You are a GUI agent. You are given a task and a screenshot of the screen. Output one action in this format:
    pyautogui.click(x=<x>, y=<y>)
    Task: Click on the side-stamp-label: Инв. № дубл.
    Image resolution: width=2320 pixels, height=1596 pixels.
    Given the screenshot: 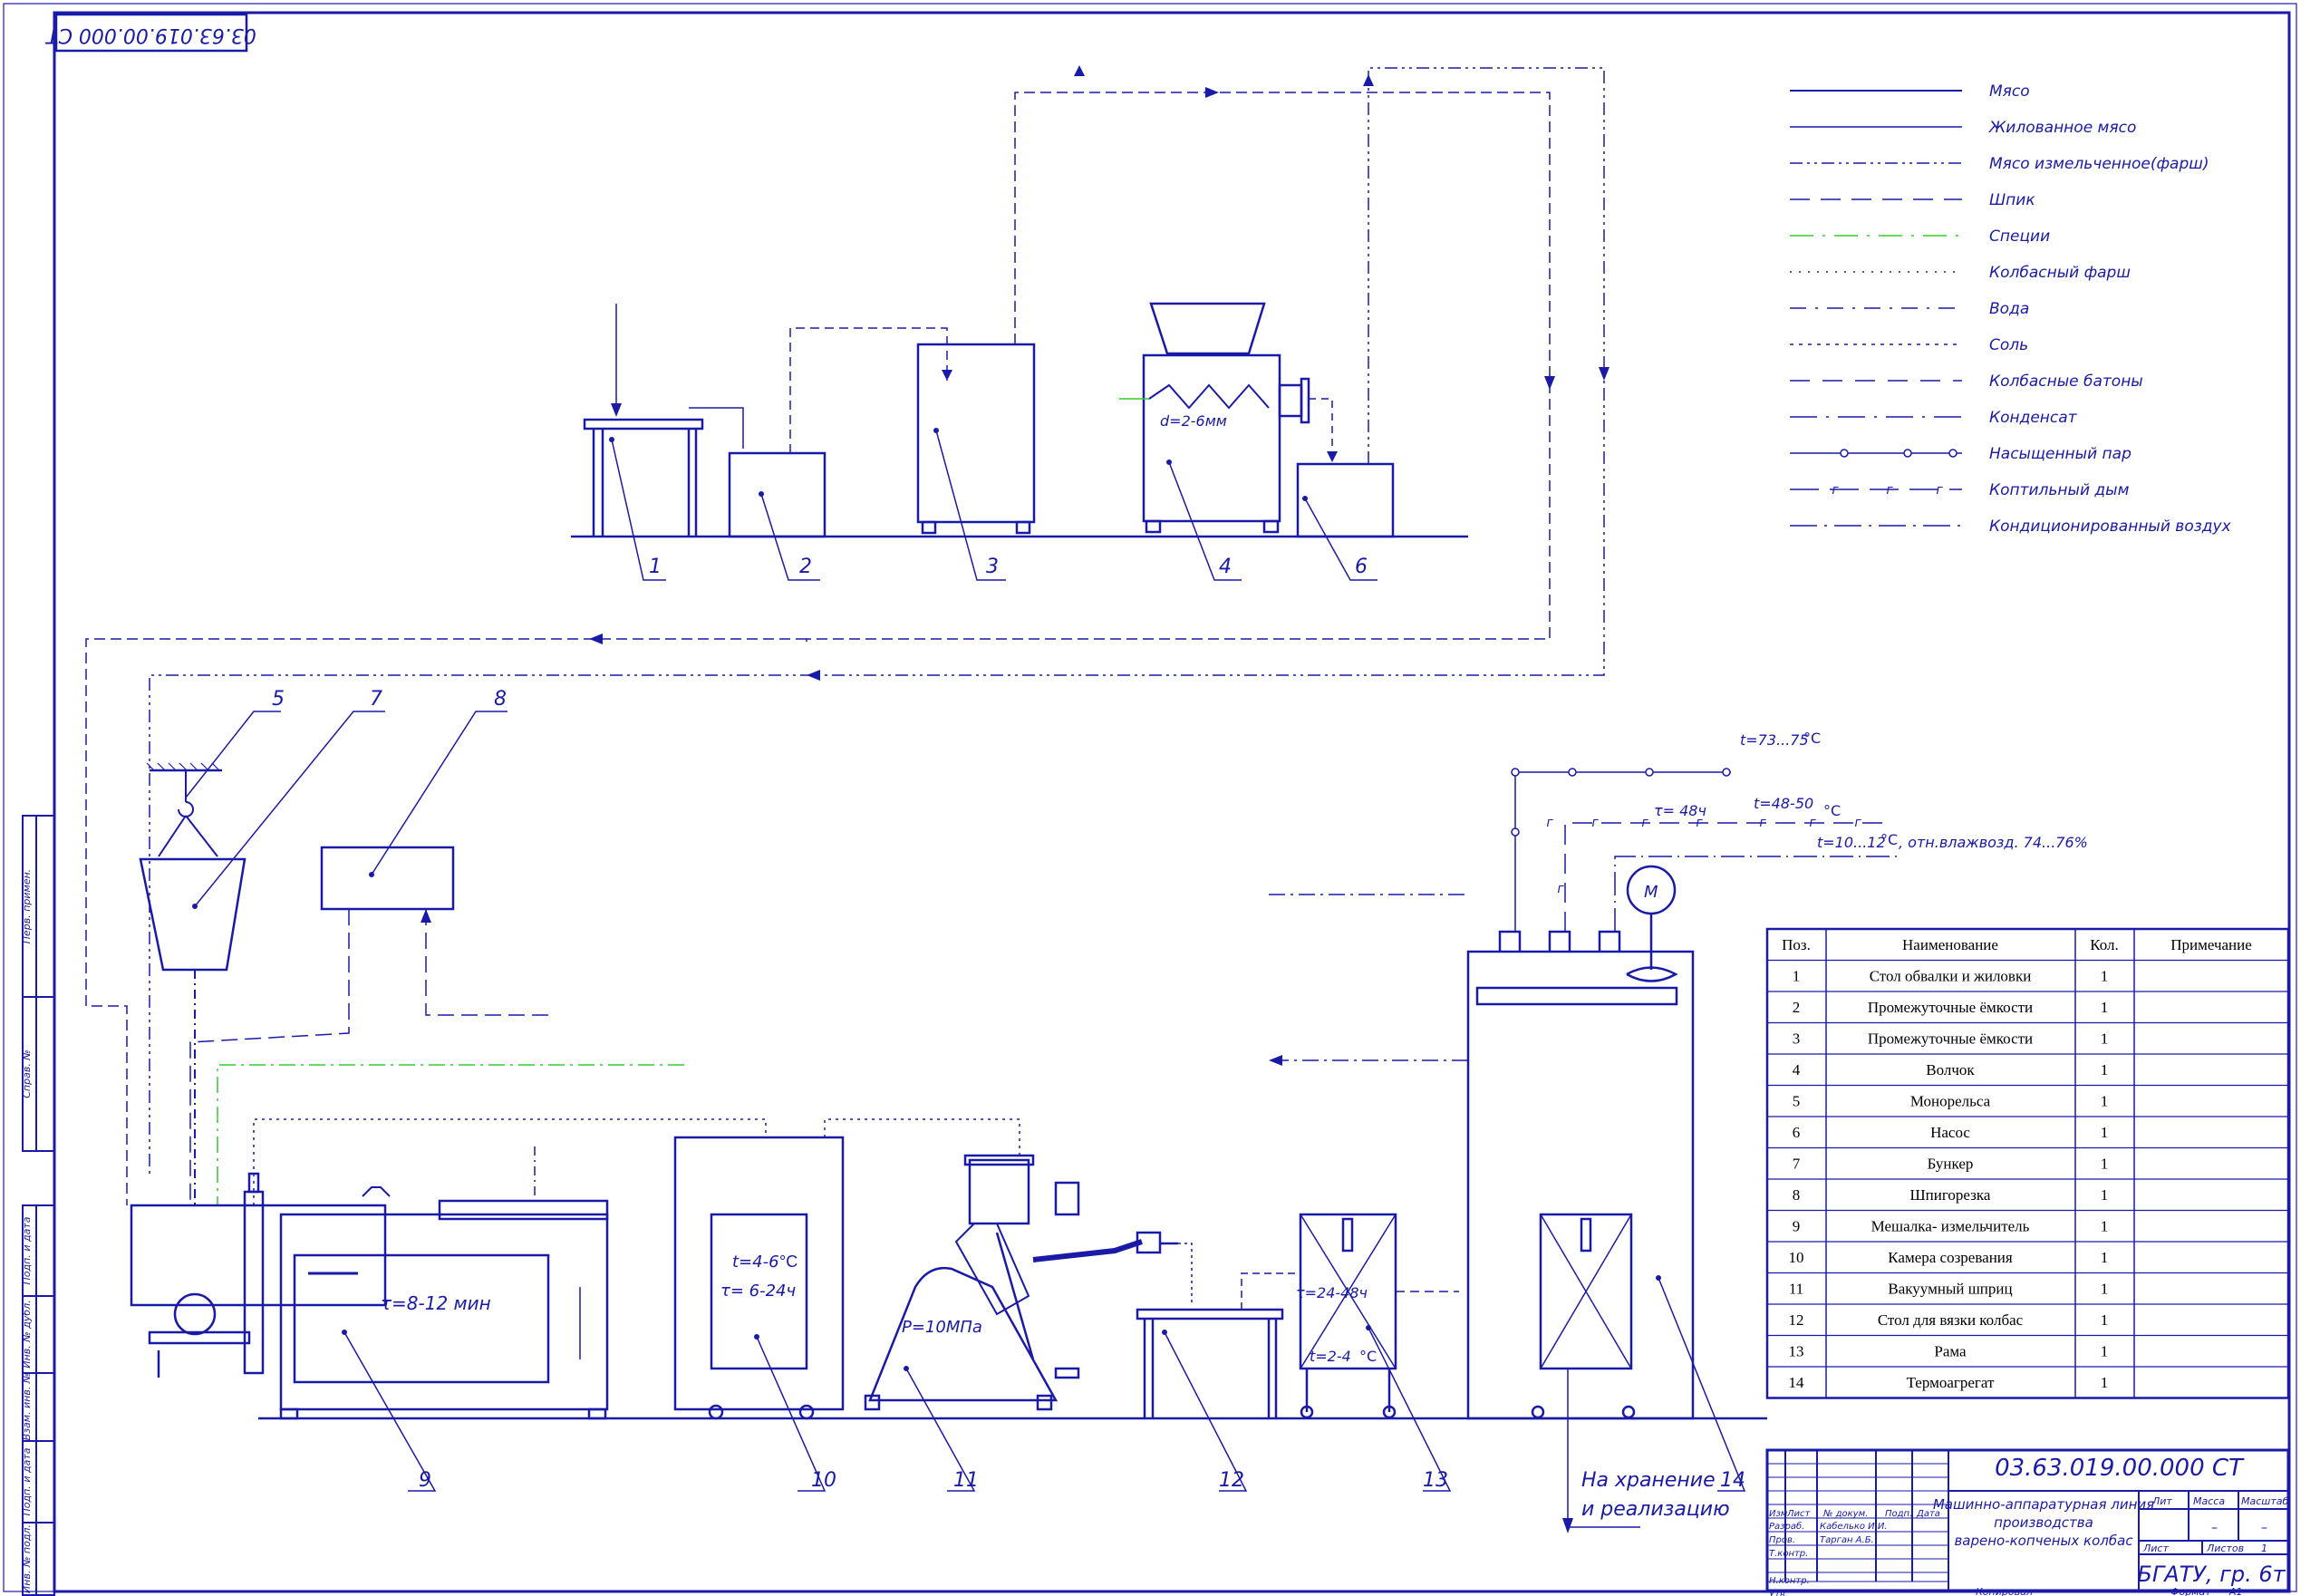 What is the action you would take?
    pyautogui.click(x=27, y=1334)
    